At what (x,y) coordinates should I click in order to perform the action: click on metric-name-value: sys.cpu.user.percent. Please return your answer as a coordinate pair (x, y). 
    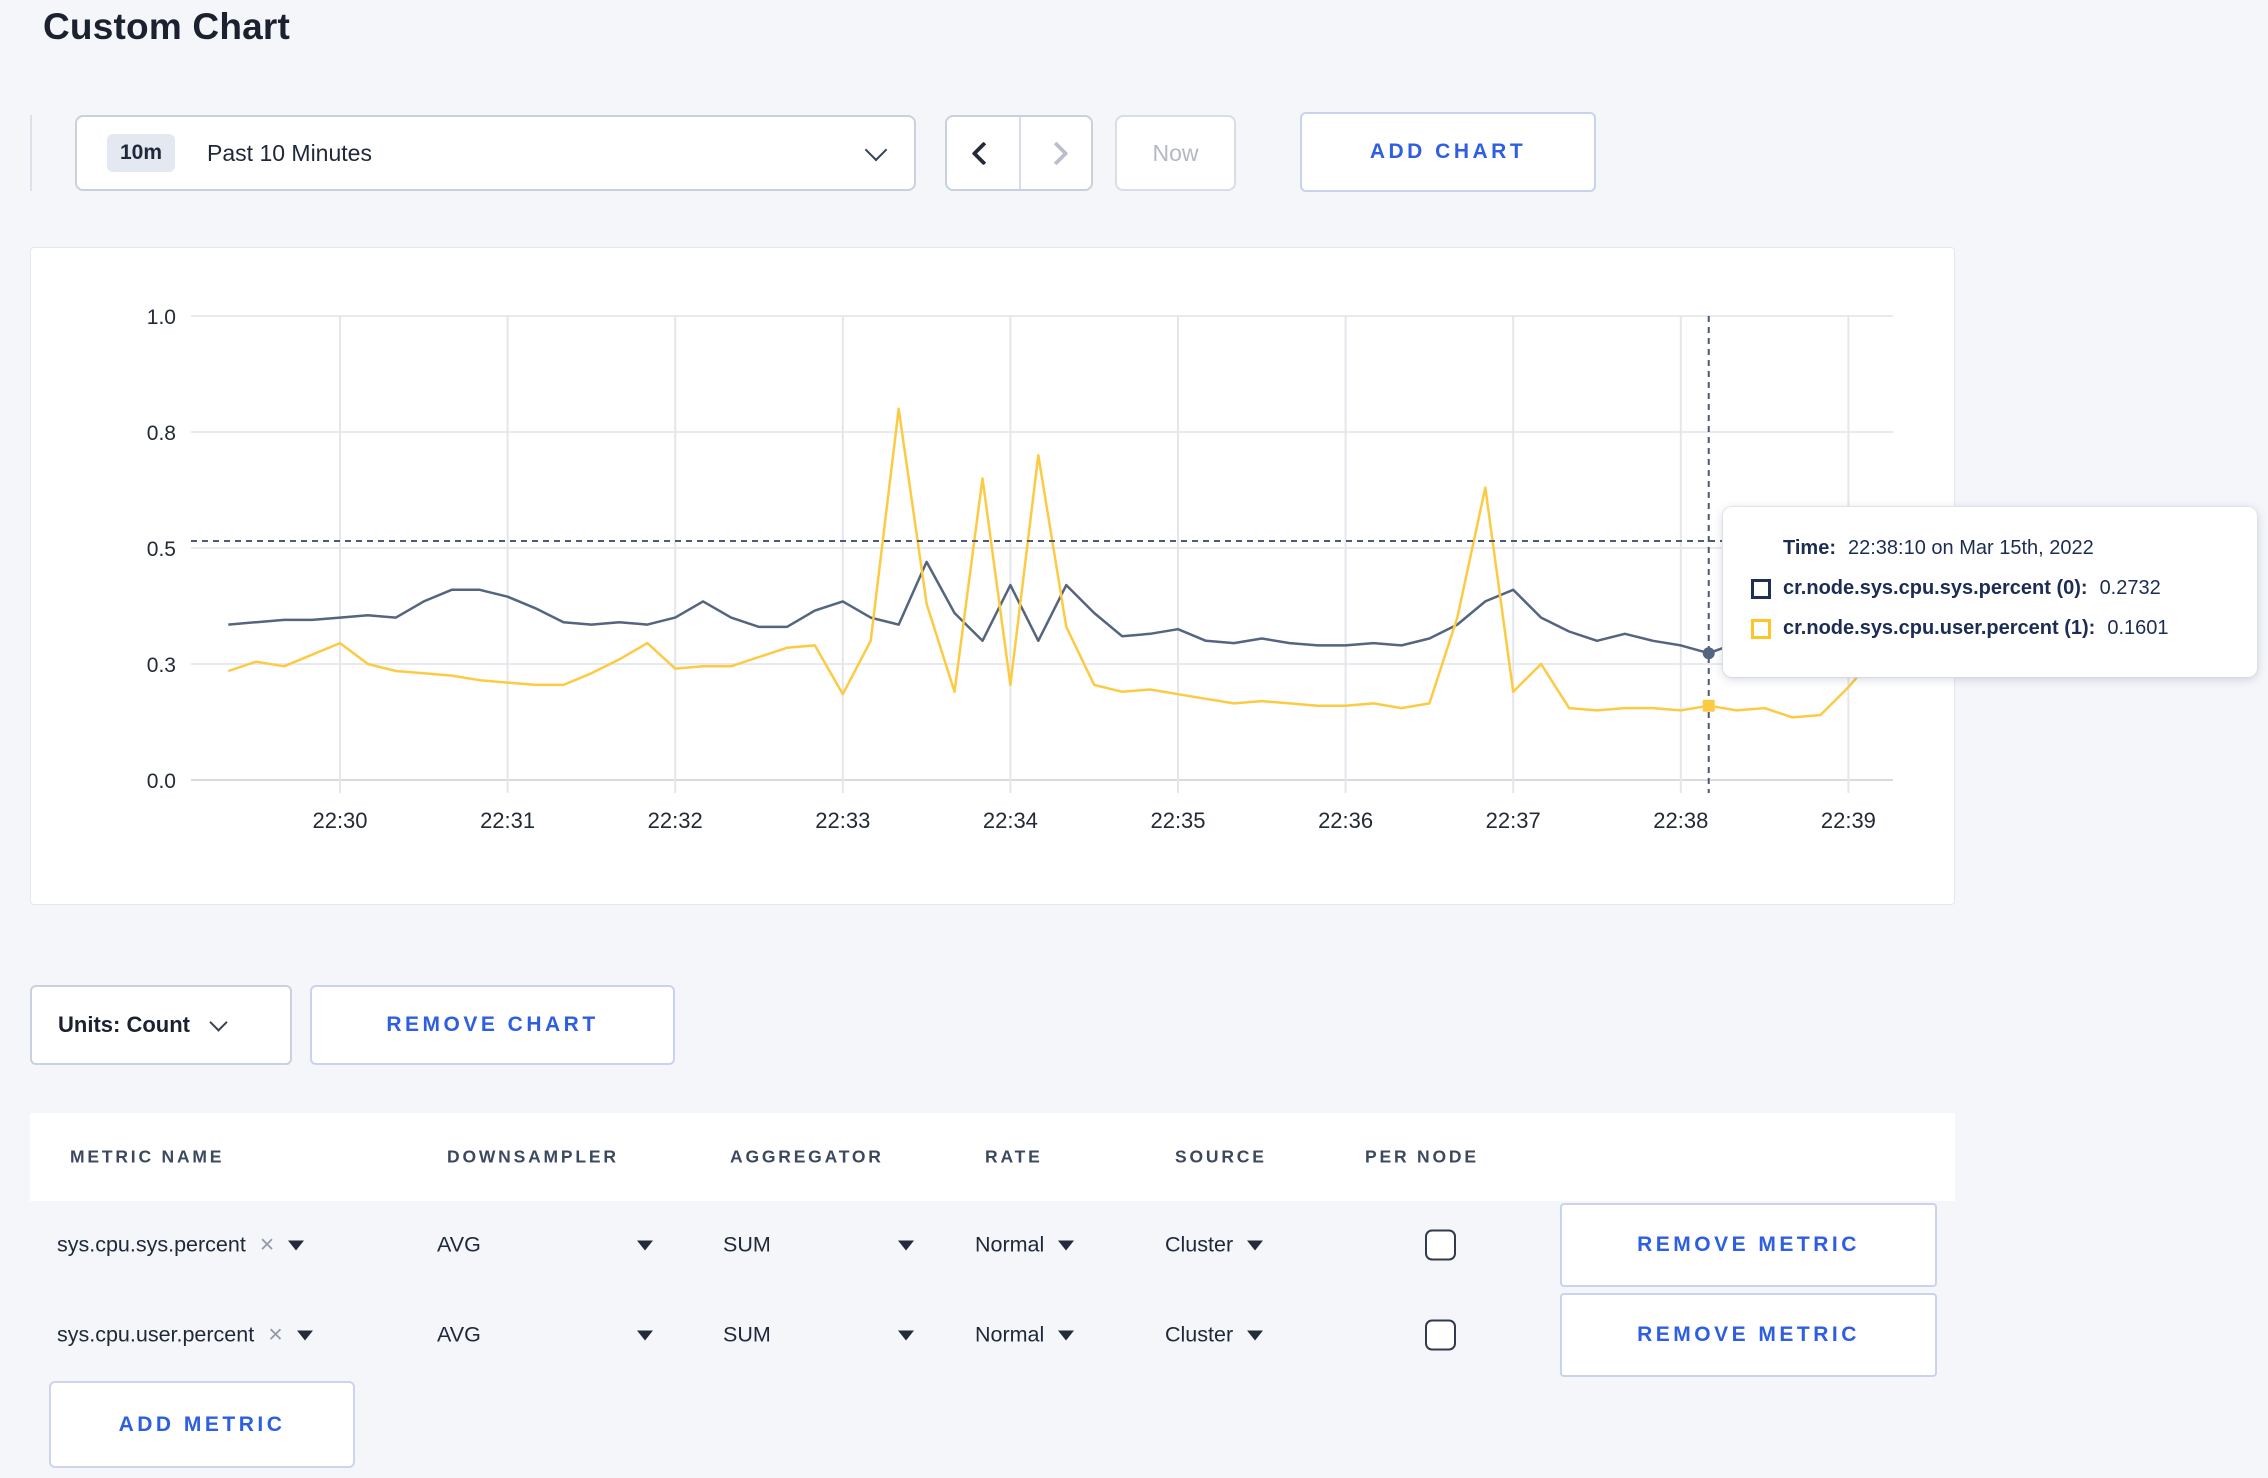
    Looking at the image, I should click on (156, 1334).